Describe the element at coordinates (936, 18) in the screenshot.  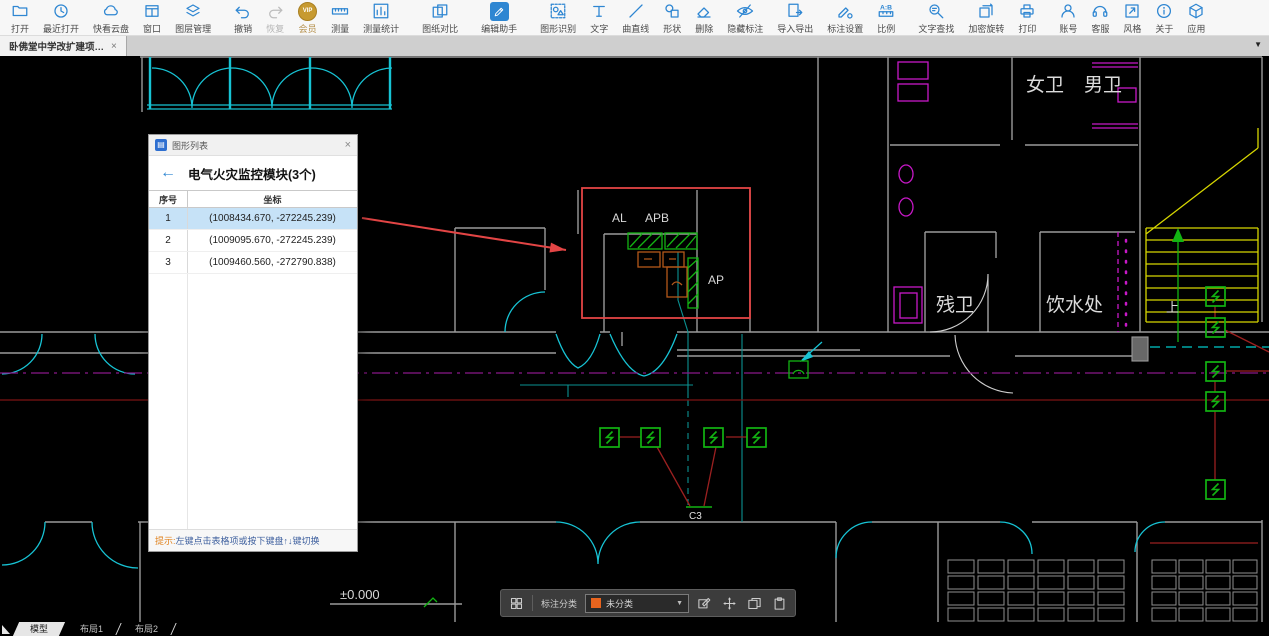
I see `toolbar-button-find-text: 文字查找` at that location.